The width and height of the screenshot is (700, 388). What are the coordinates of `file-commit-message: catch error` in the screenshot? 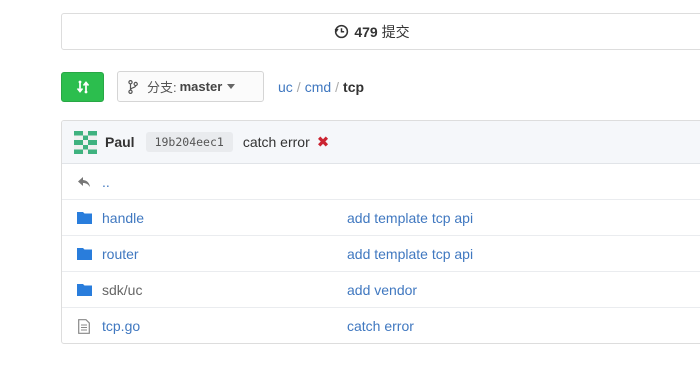 It's located at (380, 326).